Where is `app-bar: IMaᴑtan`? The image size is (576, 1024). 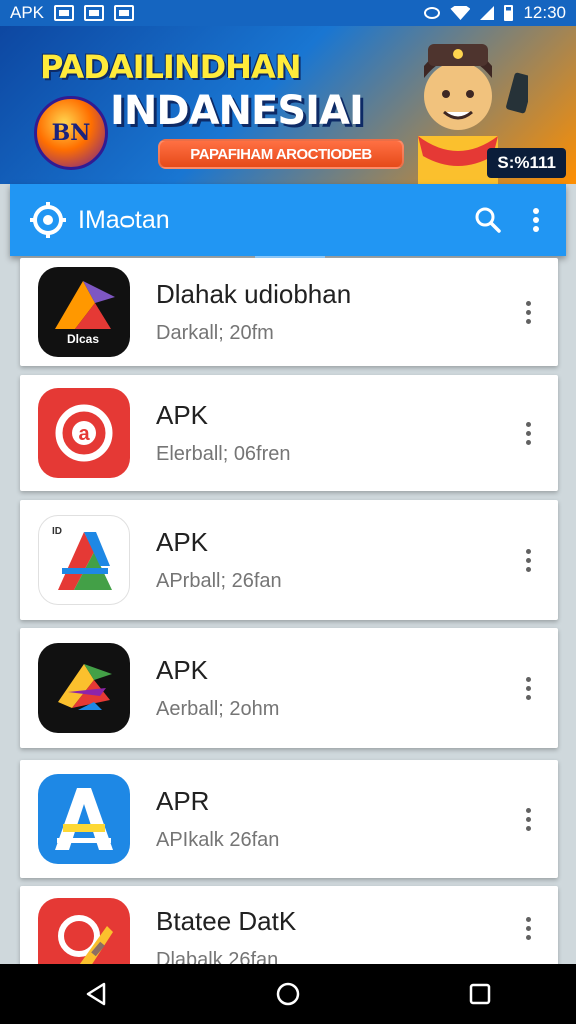
app-bar: IMaᴑtan is located at coordinates (288, 220).